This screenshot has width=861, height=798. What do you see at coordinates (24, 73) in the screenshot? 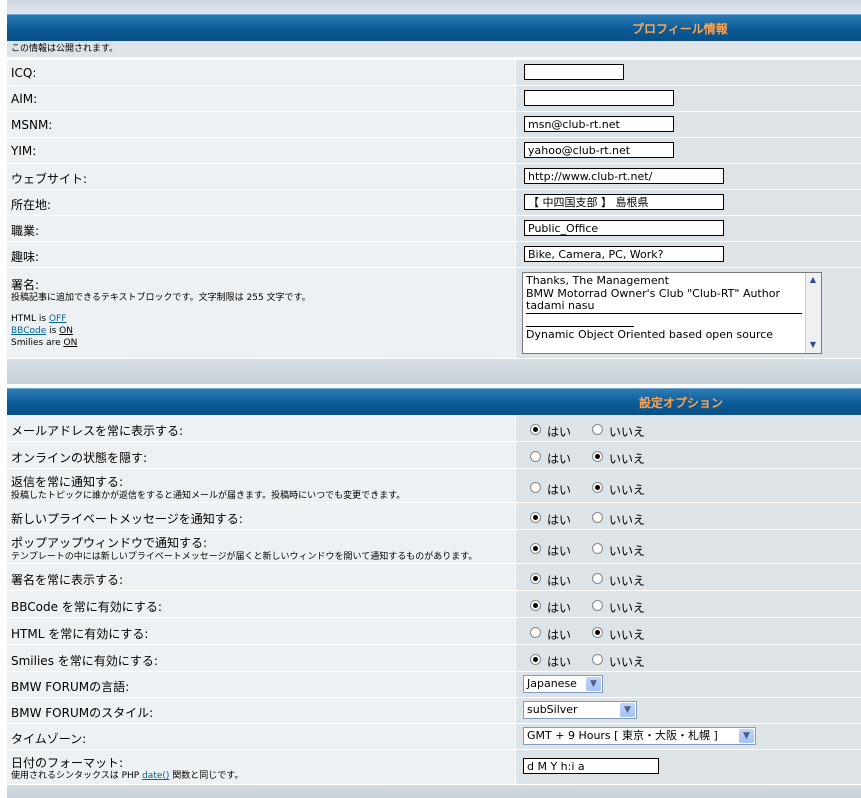
I see `icq-label: ICQ:` at bounding box center [24, 73].